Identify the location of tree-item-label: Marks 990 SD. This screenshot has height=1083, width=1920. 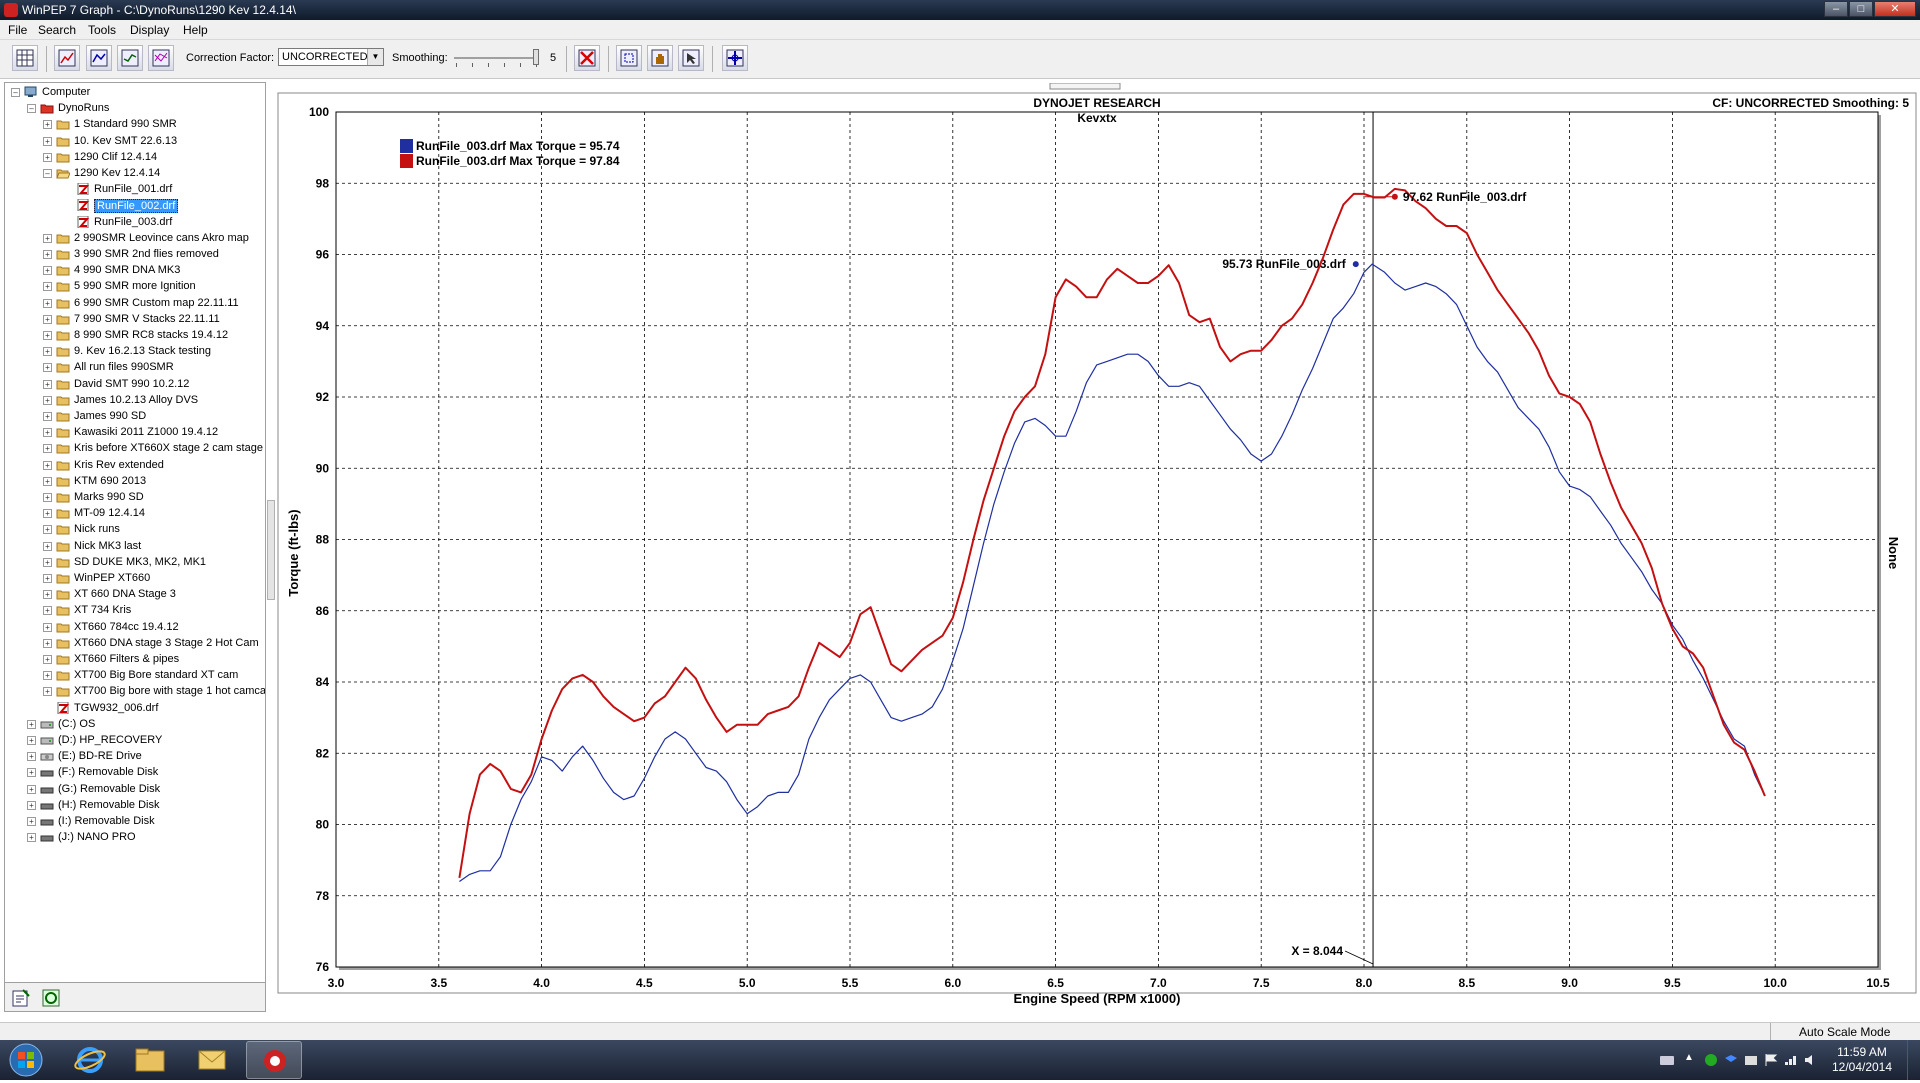
(109, 497).